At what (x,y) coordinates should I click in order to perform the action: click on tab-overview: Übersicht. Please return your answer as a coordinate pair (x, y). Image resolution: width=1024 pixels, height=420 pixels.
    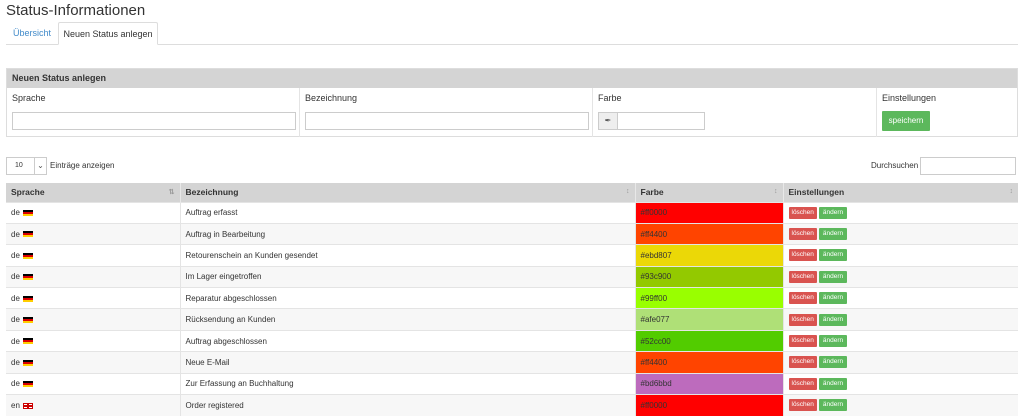
    Looking at the image, I should click on (32, 33).